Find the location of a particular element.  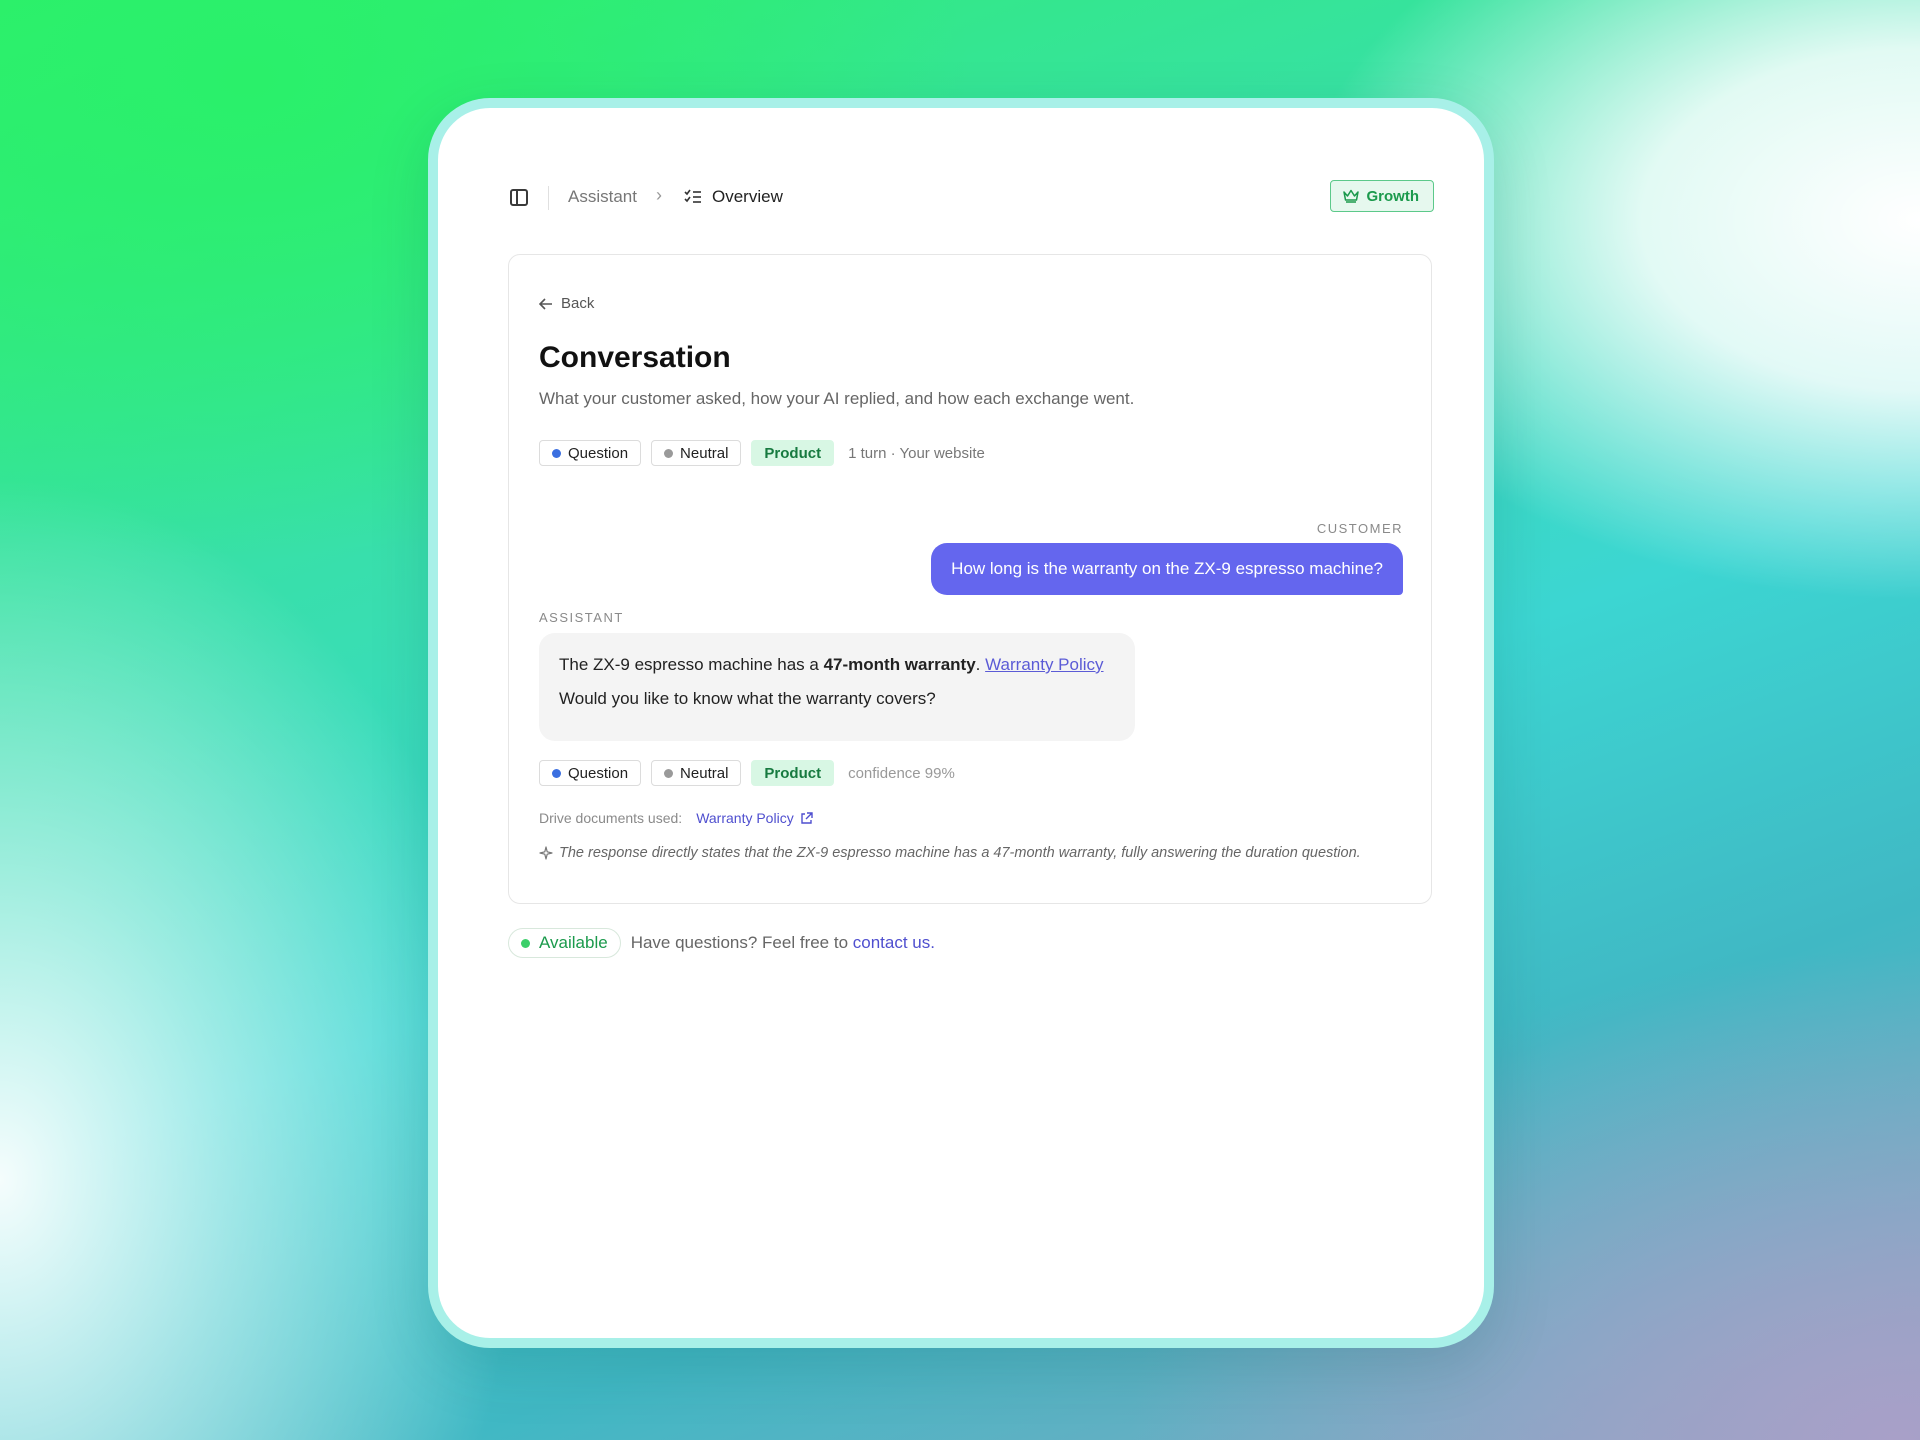

chevron-right-icon: › is located at coordinates (659, 195).